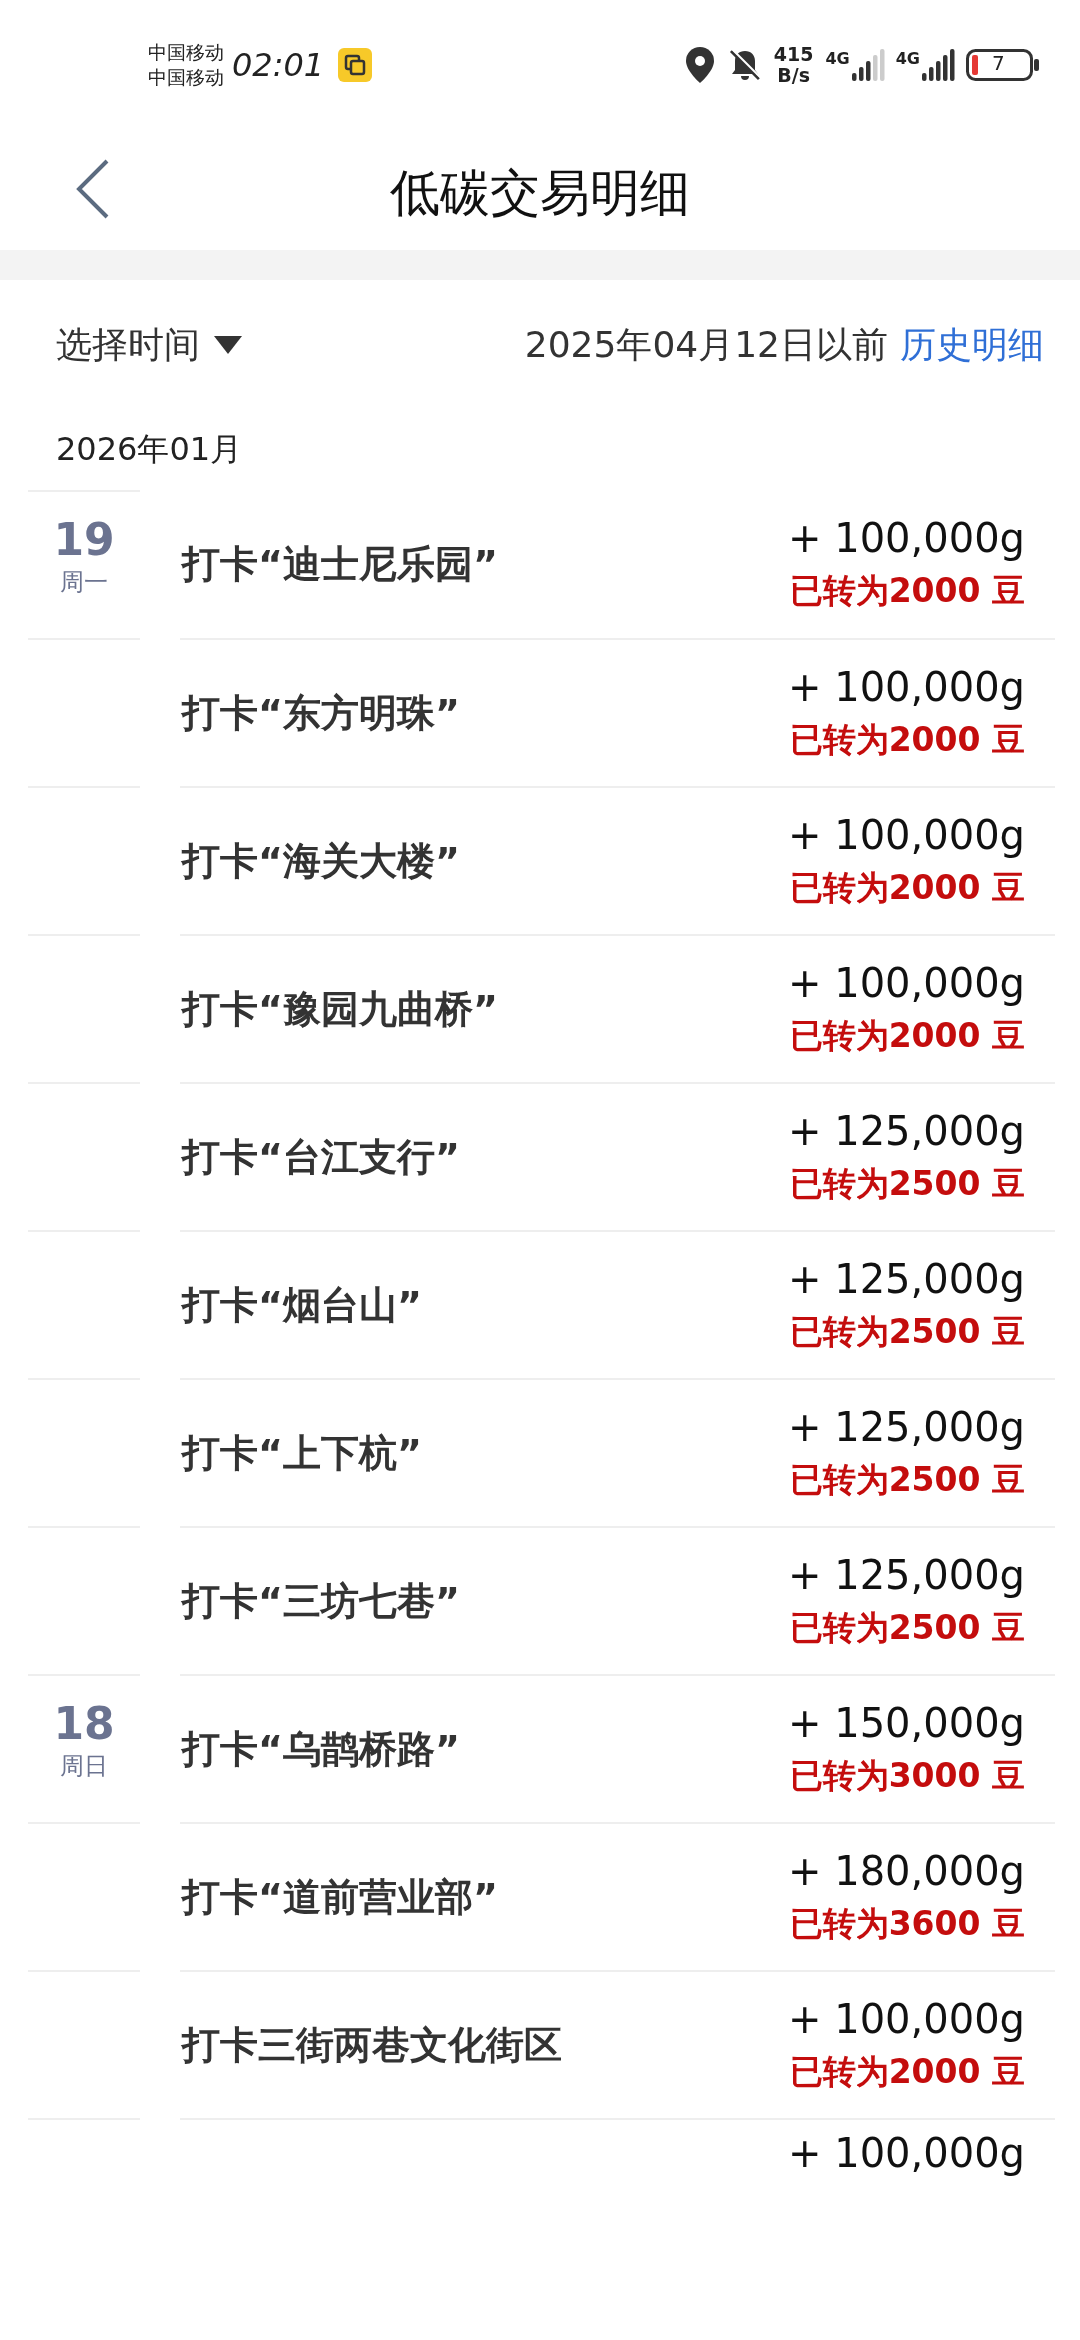 The image size is (1080, 2340). What do you see at coordinates (149, 449) in the screenshot?
I see `month-label: 2026年01月` at bounding box center [149, 449].